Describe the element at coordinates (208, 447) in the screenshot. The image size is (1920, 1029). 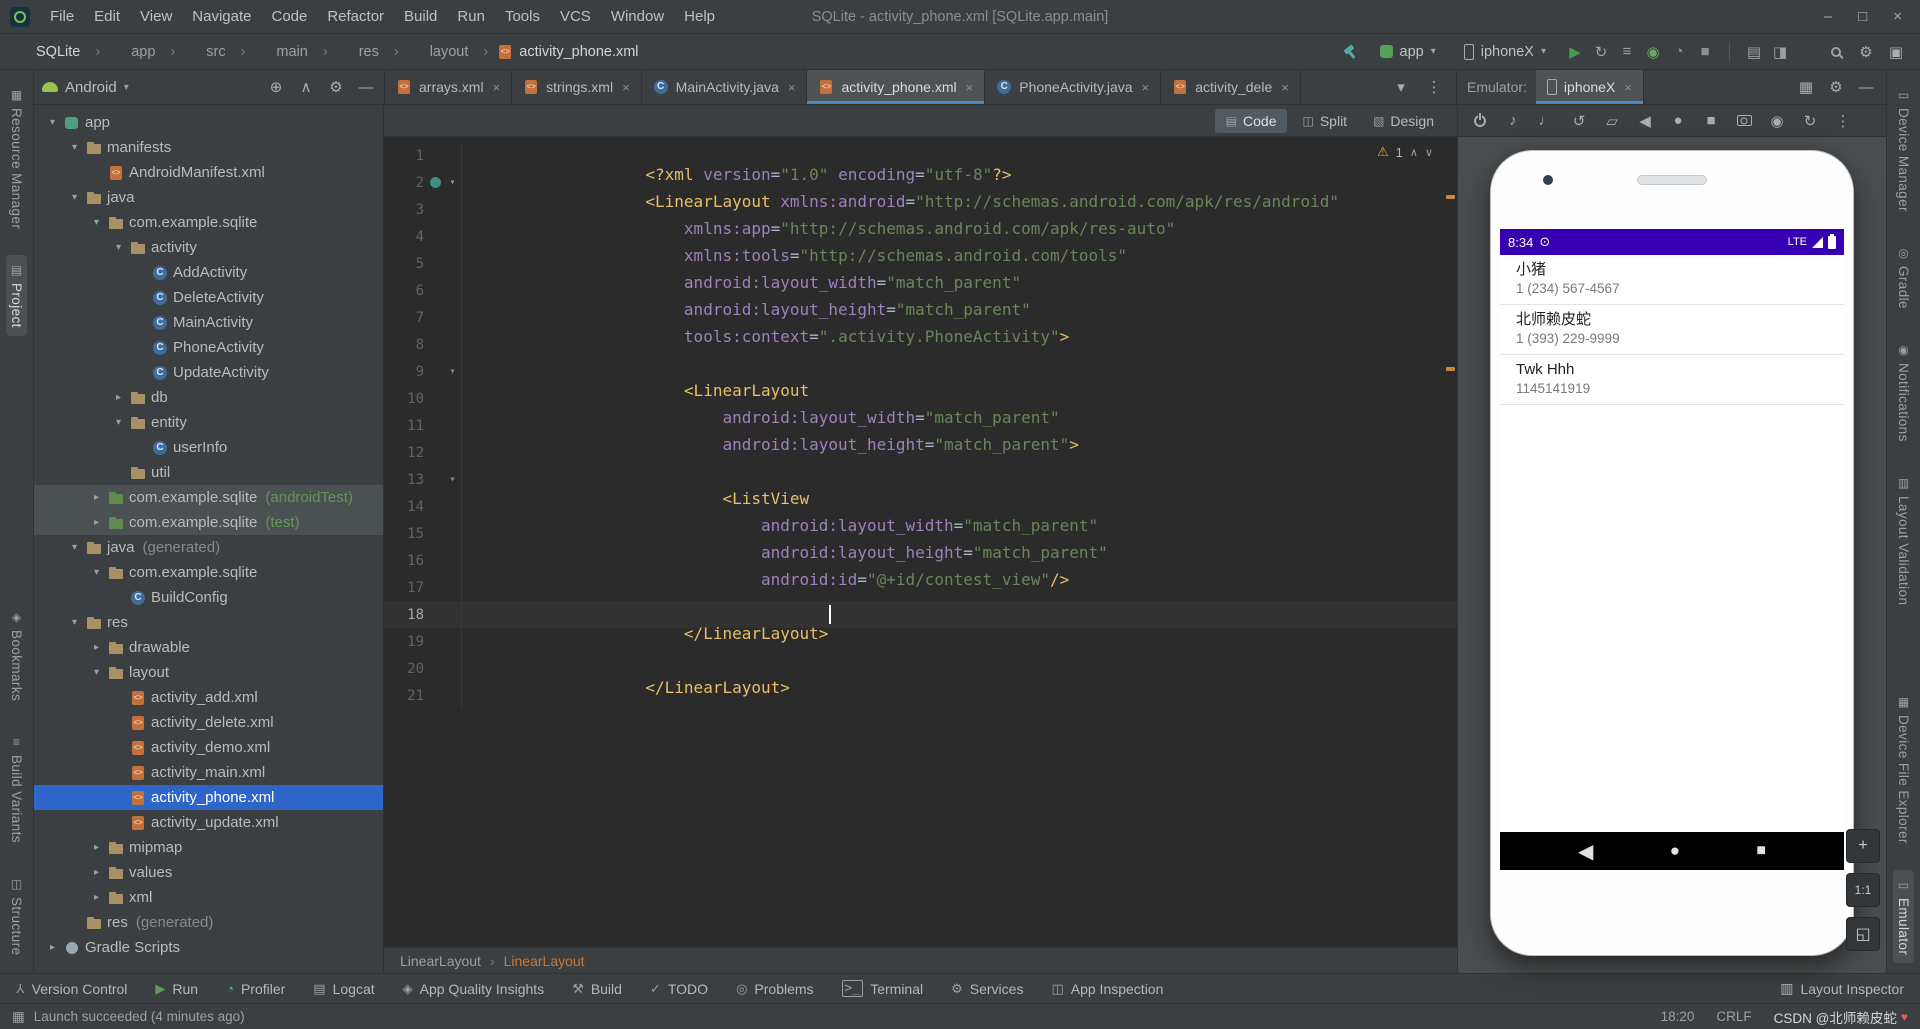
I see `tree-row: userInfo` at that location.